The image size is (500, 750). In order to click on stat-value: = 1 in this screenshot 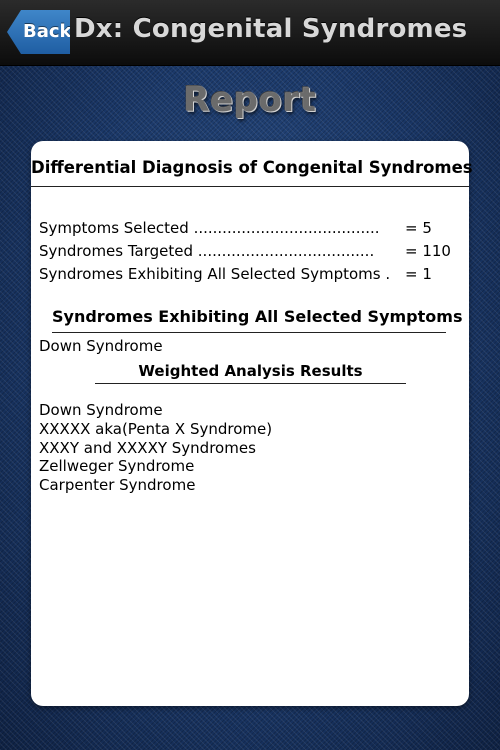, I will do `click(418, 274)`.